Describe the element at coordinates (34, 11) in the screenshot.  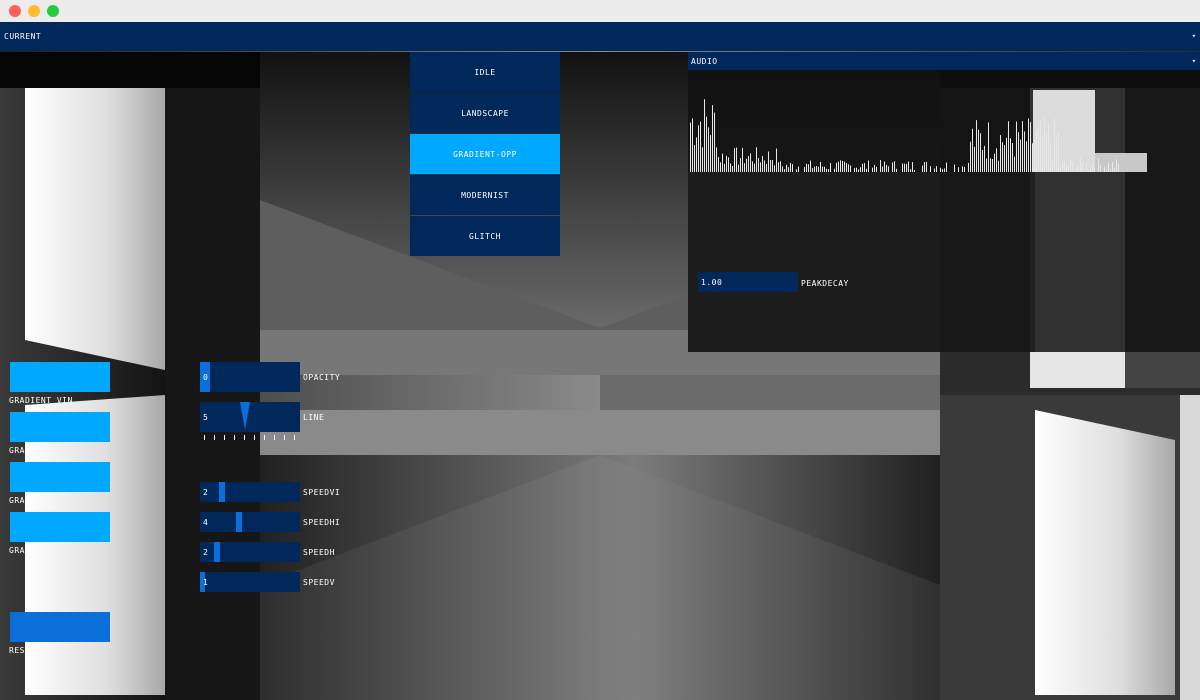
I see `window-minimize-button` at that location.